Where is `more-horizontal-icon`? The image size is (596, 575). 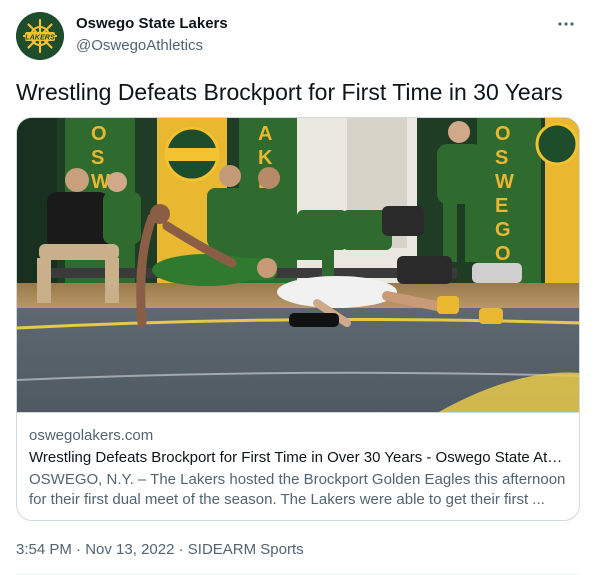
more-horizontal-icon is located at coordinates (566, 24).